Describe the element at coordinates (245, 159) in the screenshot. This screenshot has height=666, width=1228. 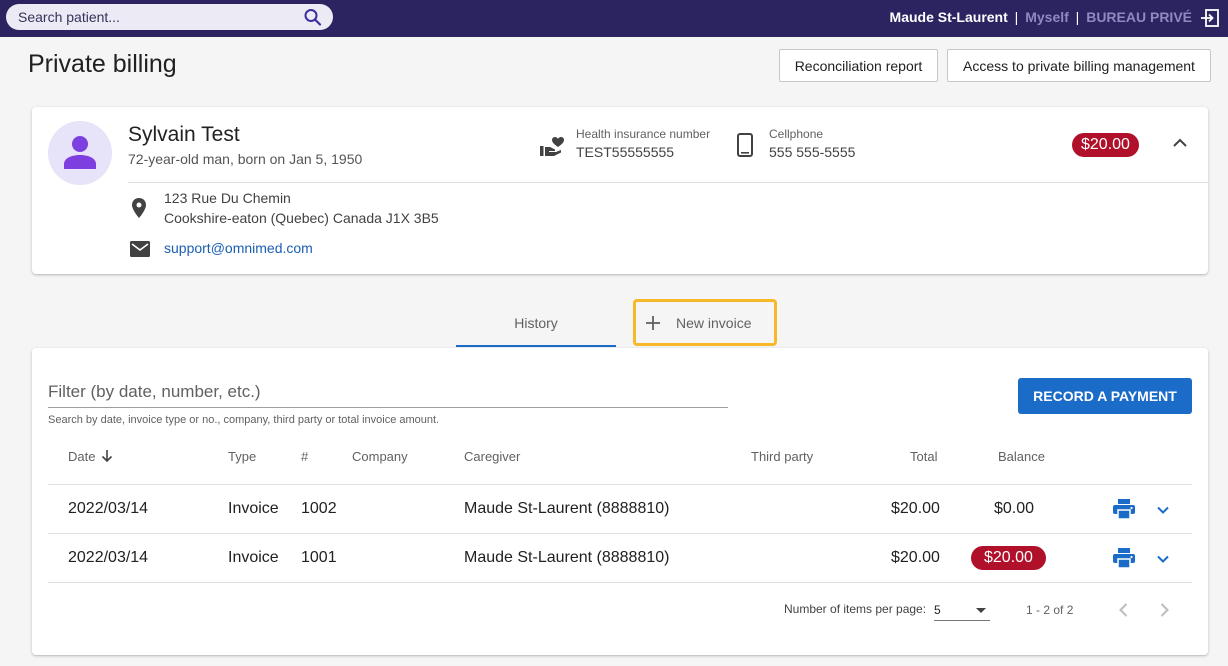
I see `patient-info: 72-year-old man, born on Jan 5, 1950` at that location.